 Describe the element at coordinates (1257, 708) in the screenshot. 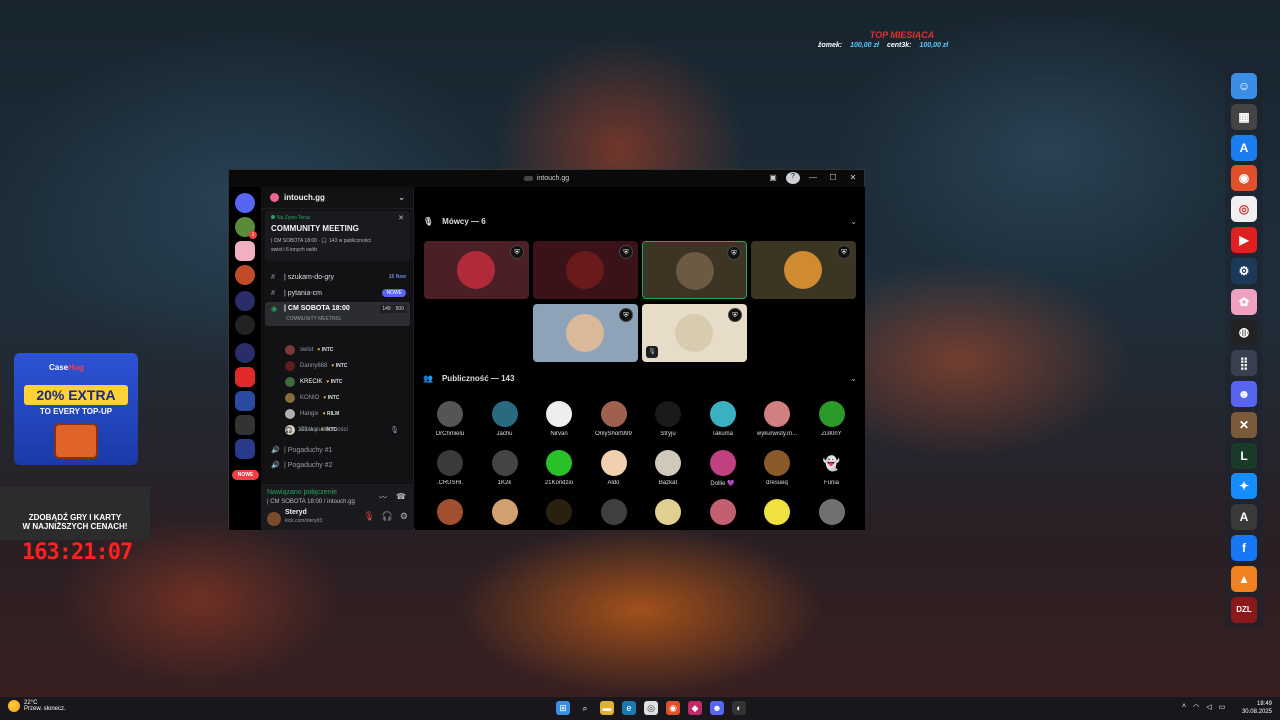

I see `clock: 18:49 30.08.2025` at that location.